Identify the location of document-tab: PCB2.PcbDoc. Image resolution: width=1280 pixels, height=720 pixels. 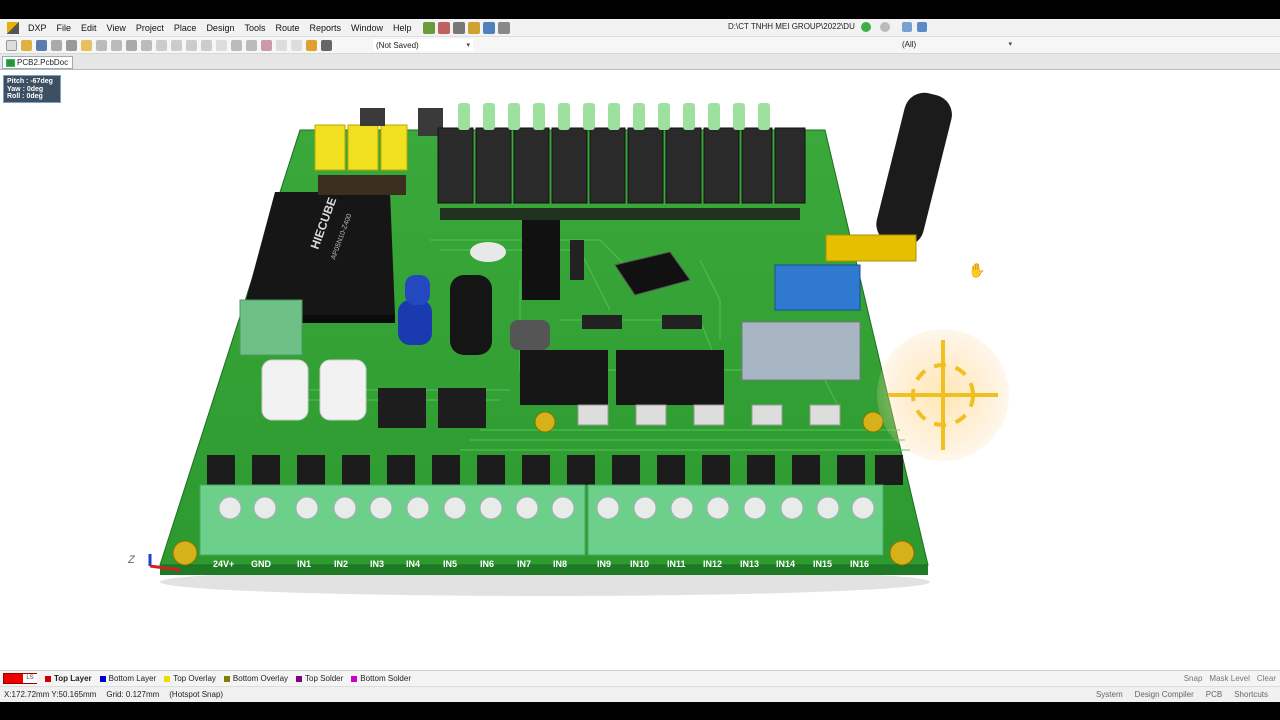
(38, 62).